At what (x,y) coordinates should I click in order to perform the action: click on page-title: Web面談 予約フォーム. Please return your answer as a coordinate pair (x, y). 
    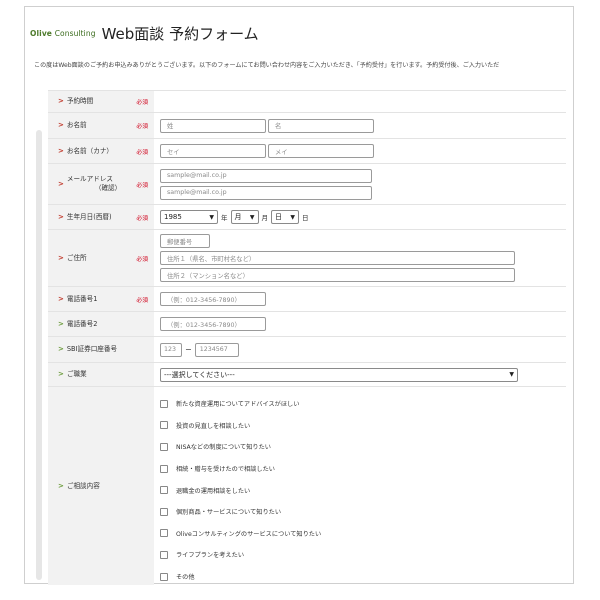
    Looking at the image, I should click on (180, 34).